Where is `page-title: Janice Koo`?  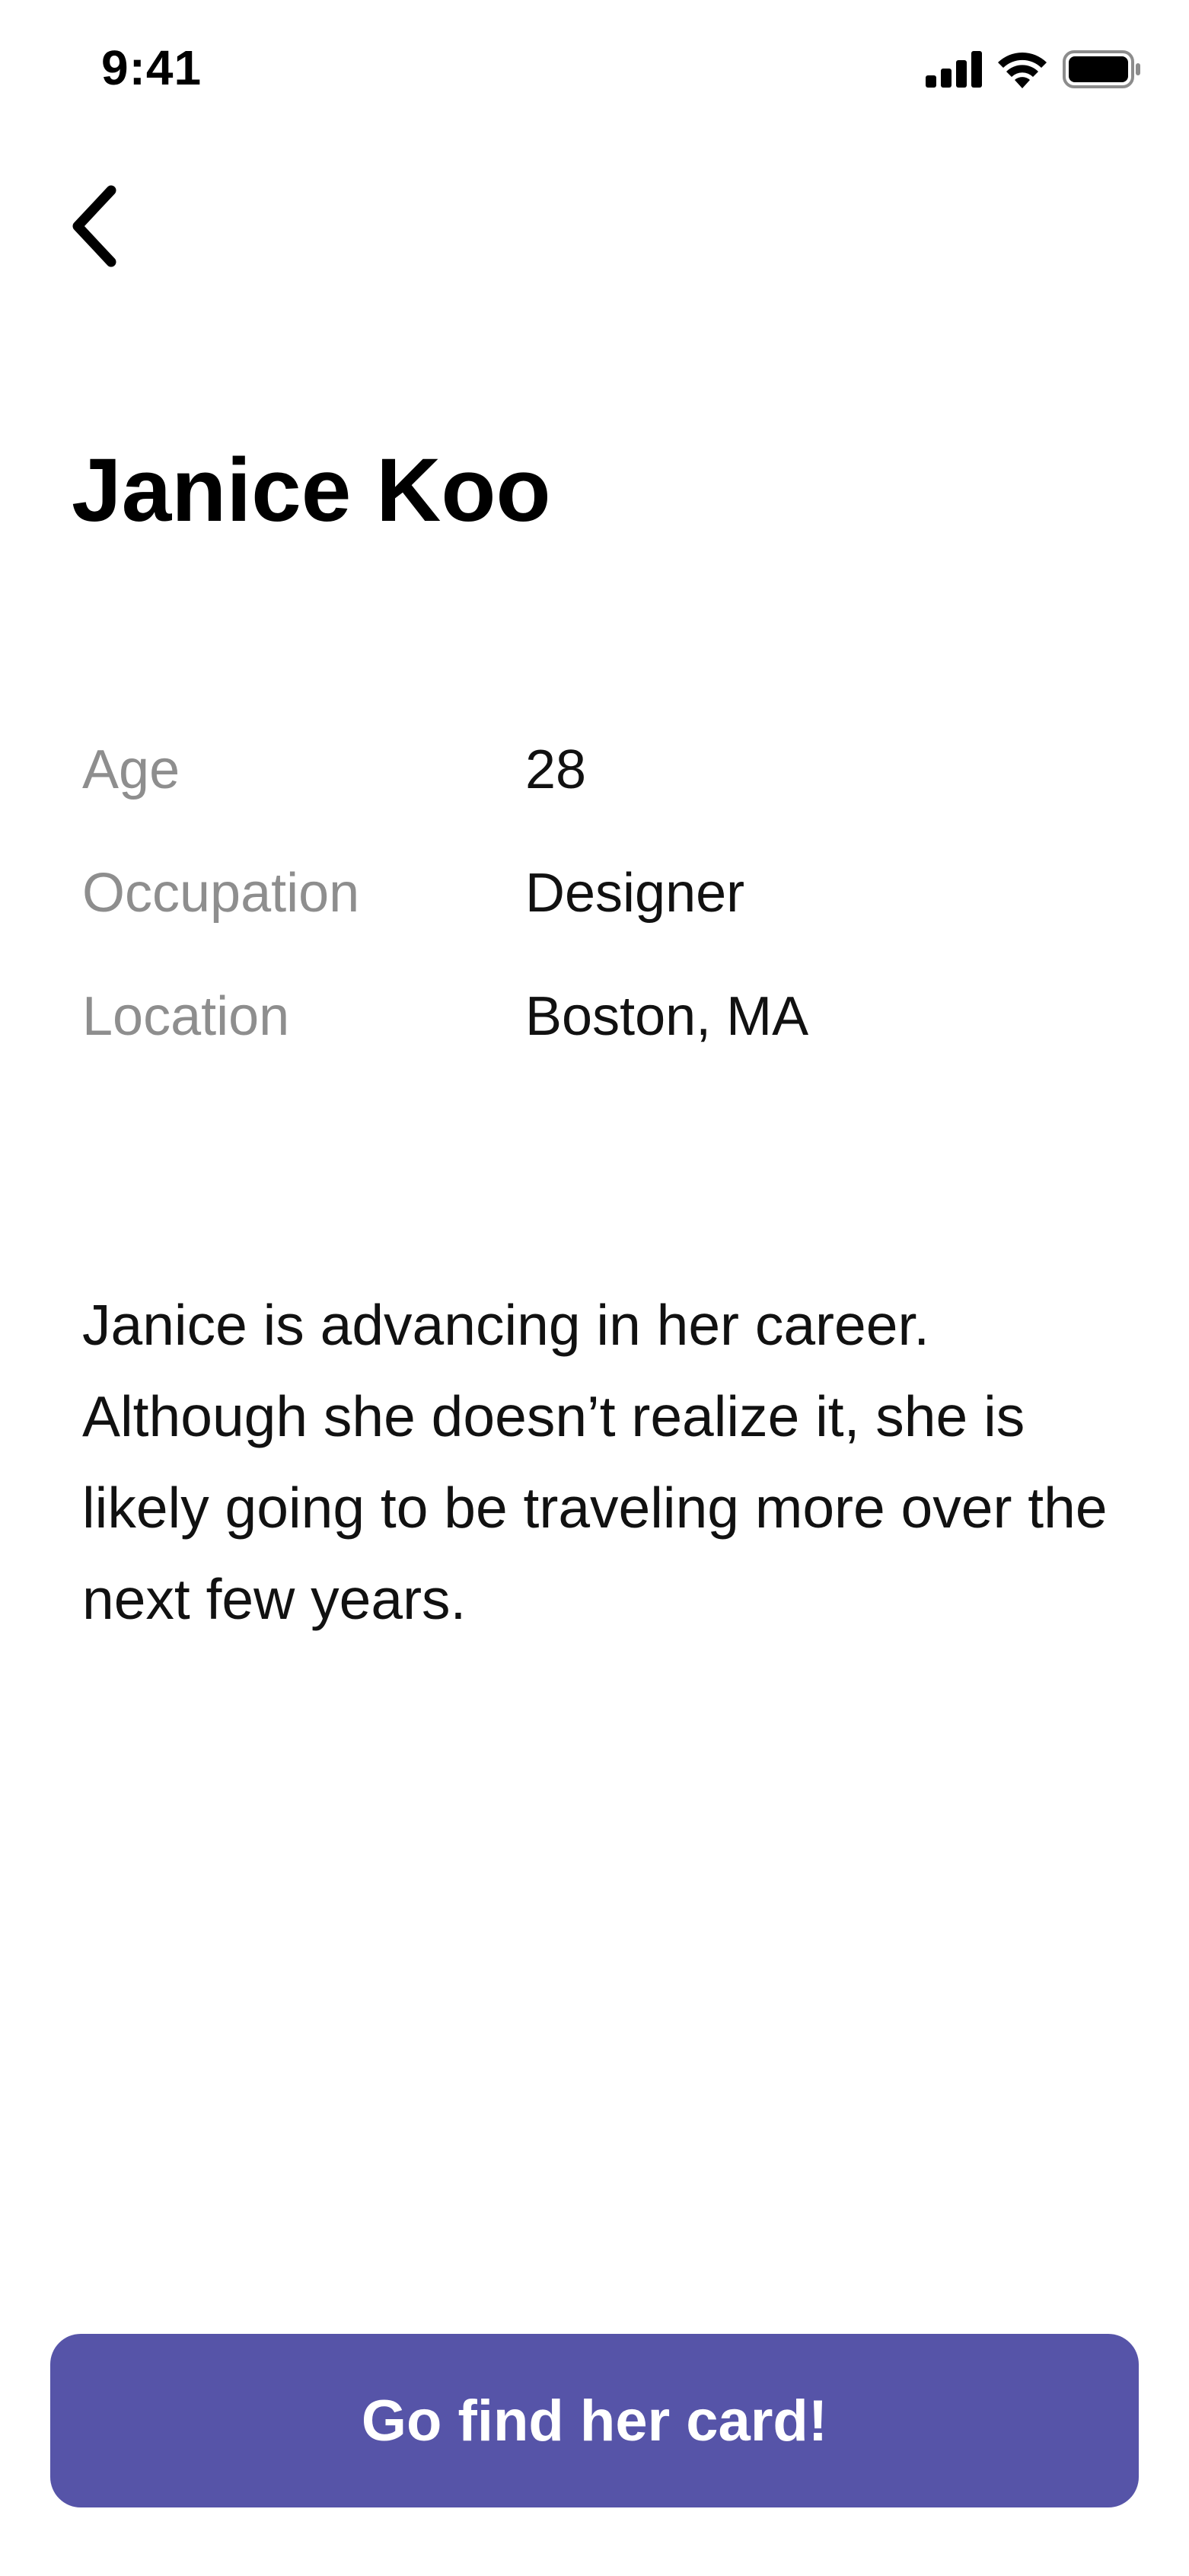
page-title: Janice Koo is located at coordinates (311, 490).